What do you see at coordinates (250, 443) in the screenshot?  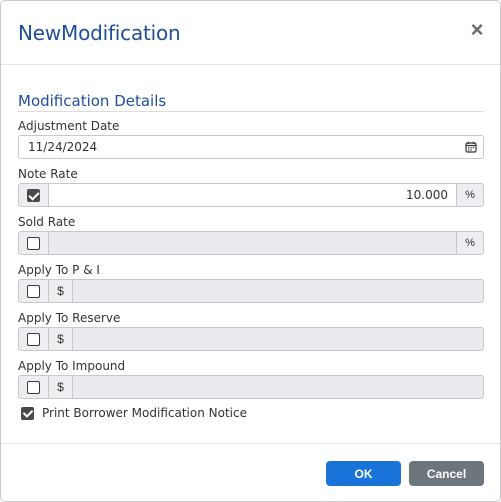 I see `footer-divider` at bounding box center [250, 443].